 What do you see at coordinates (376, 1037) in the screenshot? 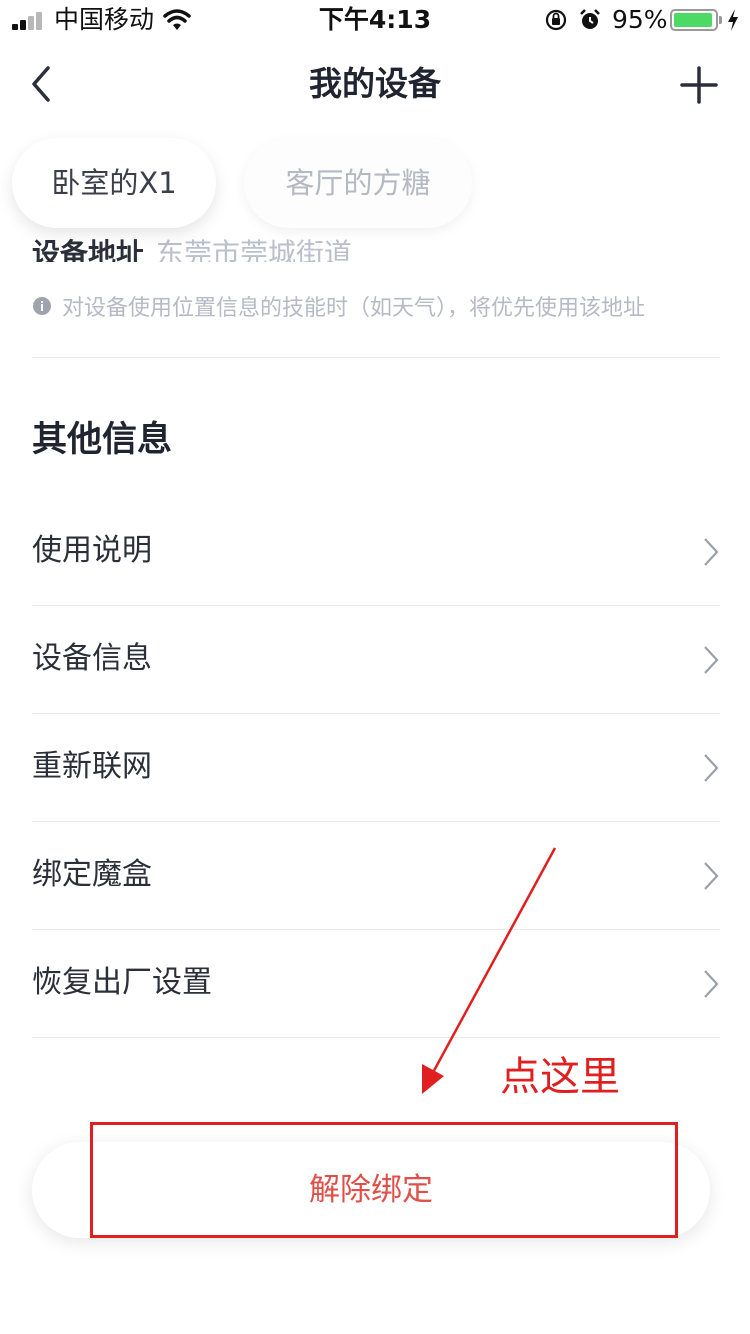
I see `row-divider` at bounding box center [376, 1037].